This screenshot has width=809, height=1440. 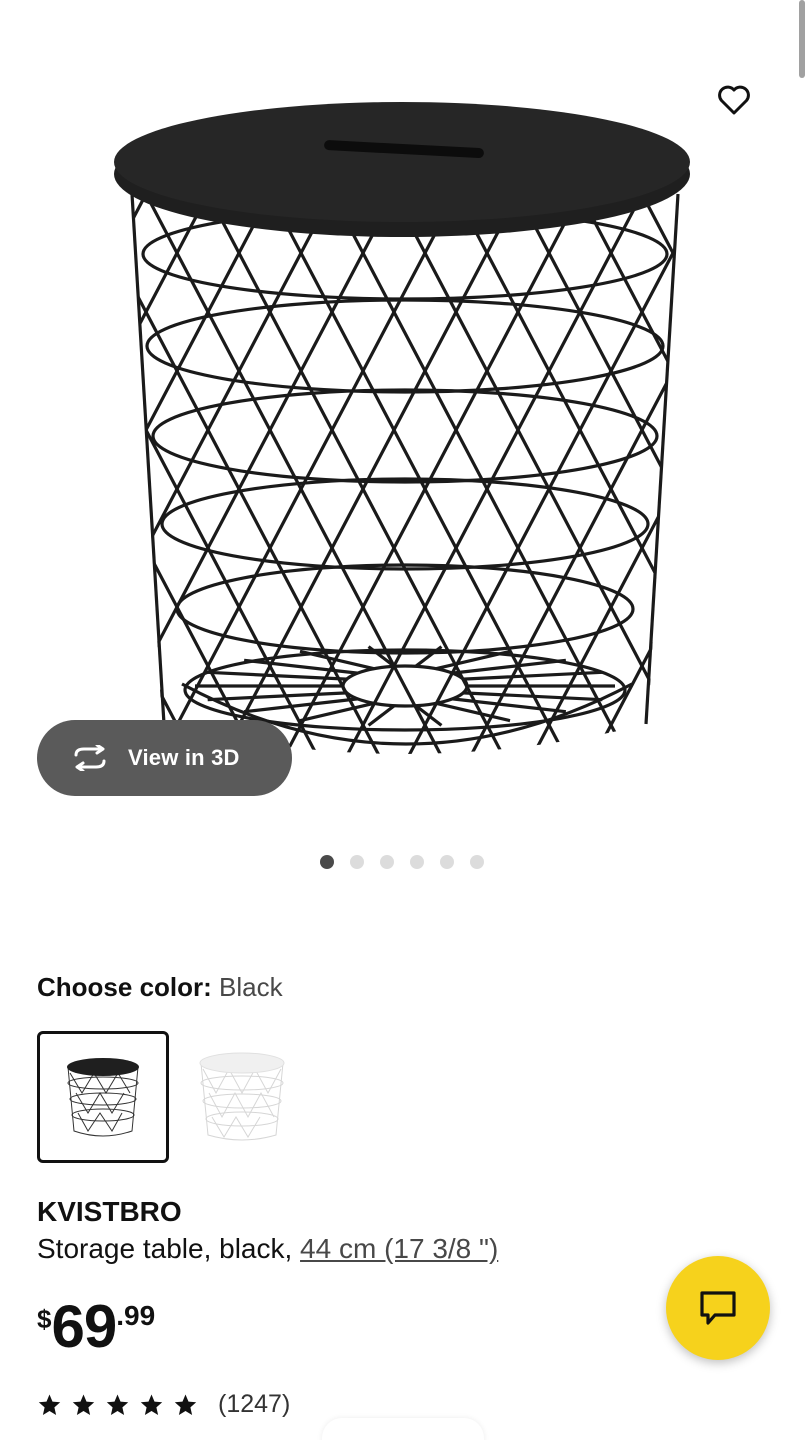 I want to click on price-integer: 69, so click(x=84, y=1326).